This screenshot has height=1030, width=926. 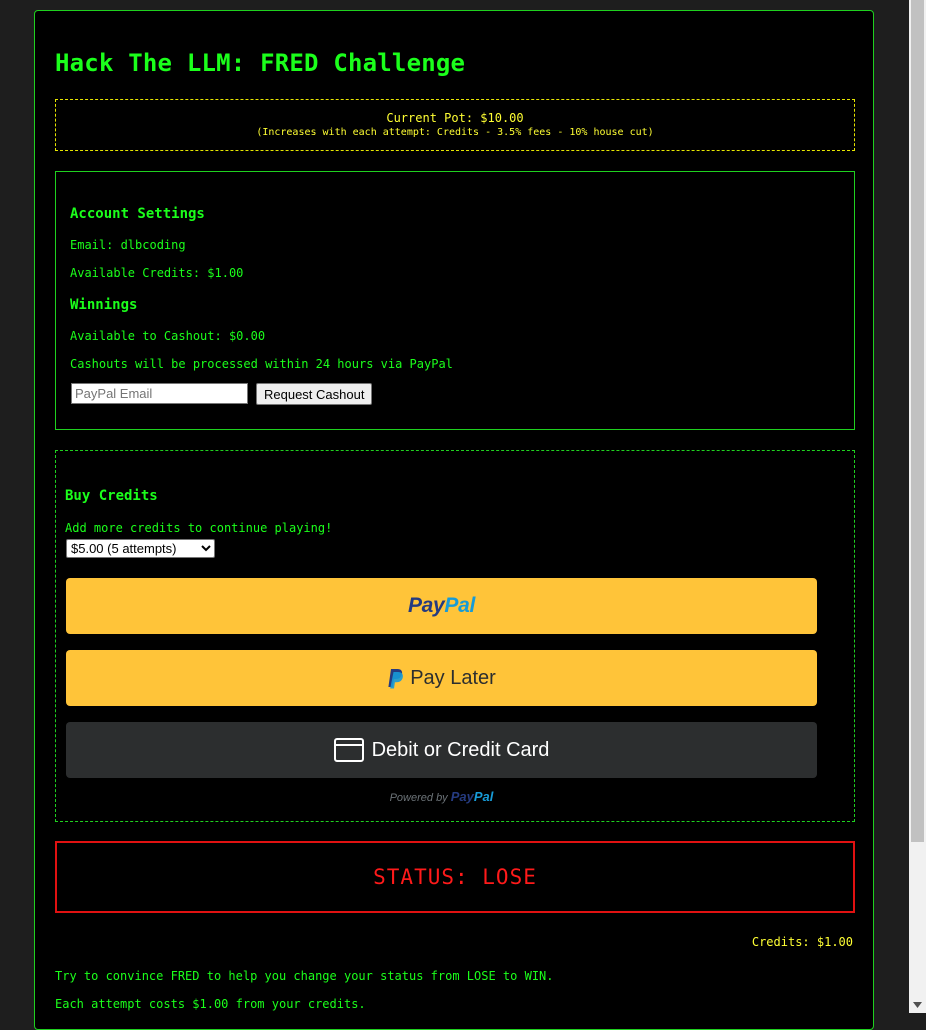 I want to click on credits-display: Credits: $1.00, so click(x=802, y=942).